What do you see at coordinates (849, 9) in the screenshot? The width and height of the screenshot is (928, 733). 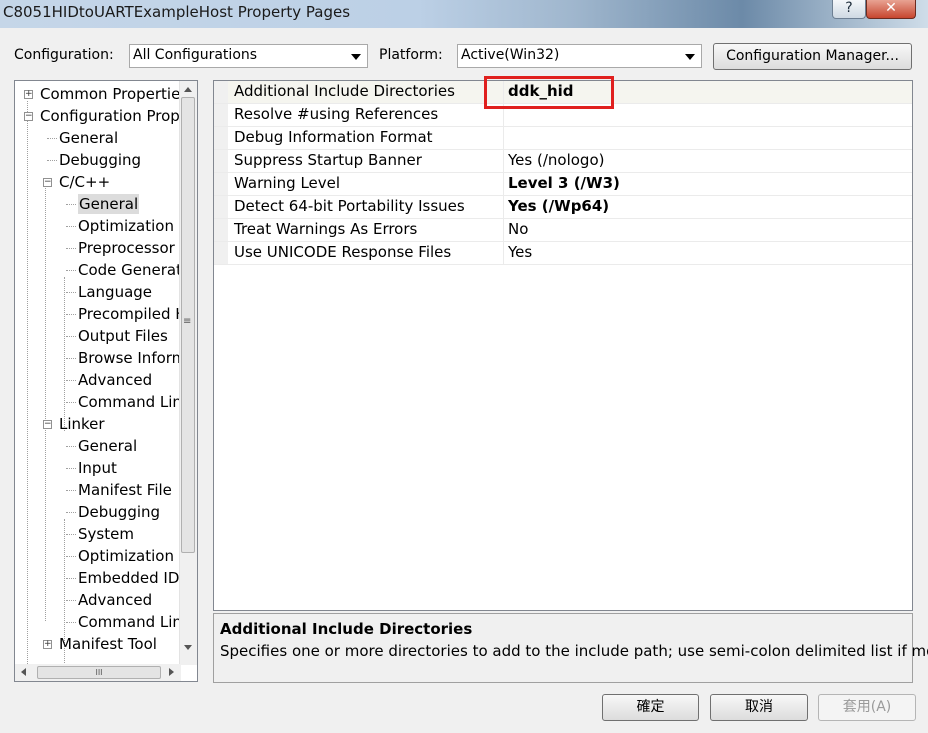 I see `help-button: ?` at bounding box center [849, 9].